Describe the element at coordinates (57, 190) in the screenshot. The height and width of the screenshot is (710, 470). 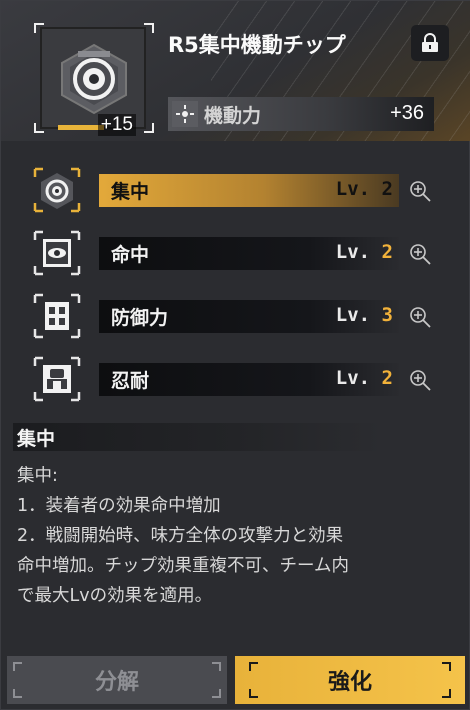
I see `focus-eye-icon` at that location.